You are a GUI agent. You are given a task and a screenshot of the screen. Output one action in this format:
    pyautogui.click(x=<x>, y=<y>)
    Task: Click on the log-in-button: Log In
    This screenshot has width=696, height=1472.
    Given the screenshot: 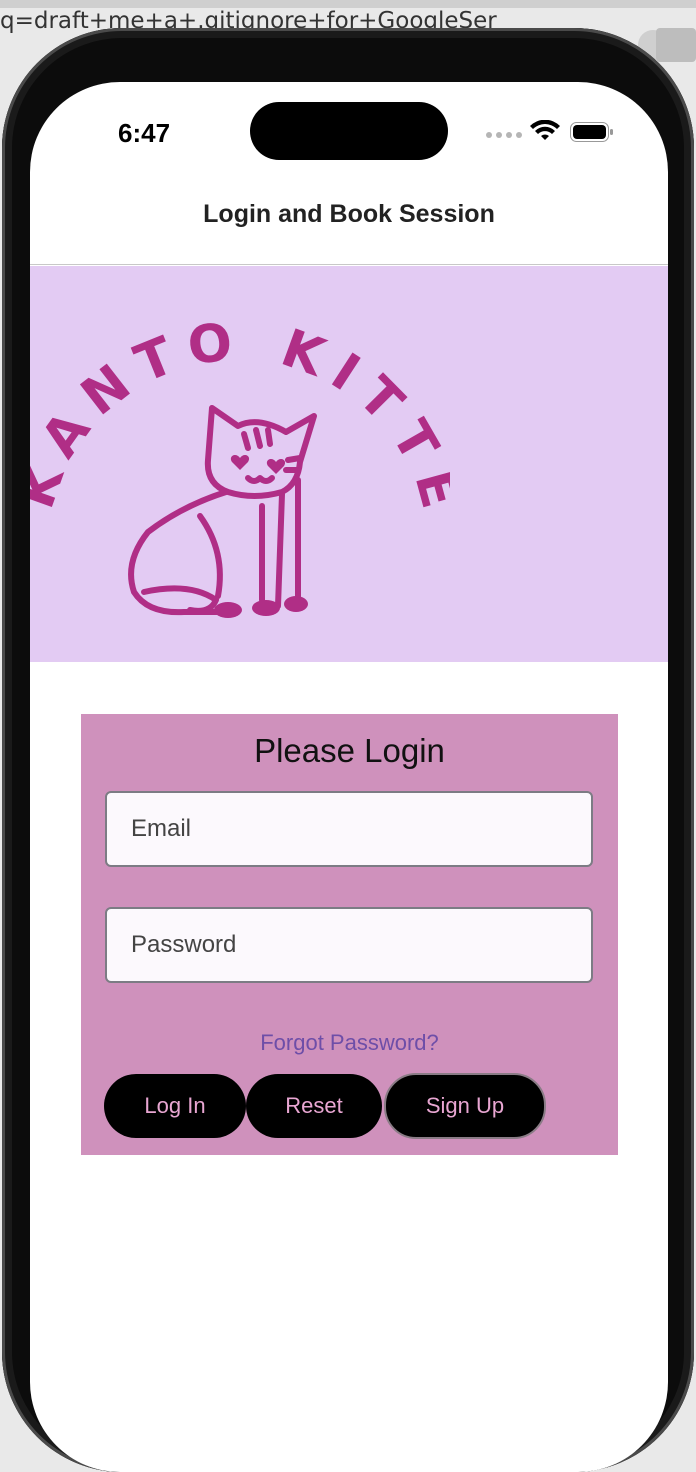 What is the action you would take?
    pyautogui.click(x=175, y=1106)
    